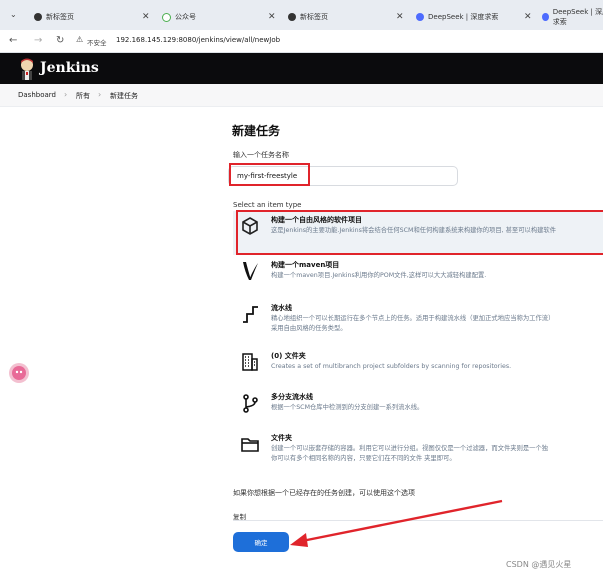 The image size is (603, 575). What do you see at coordinates (124, 96) in the screenshot?
I see `breadcrumb-new-item: 新建任务` at bounding box center [124, 96].